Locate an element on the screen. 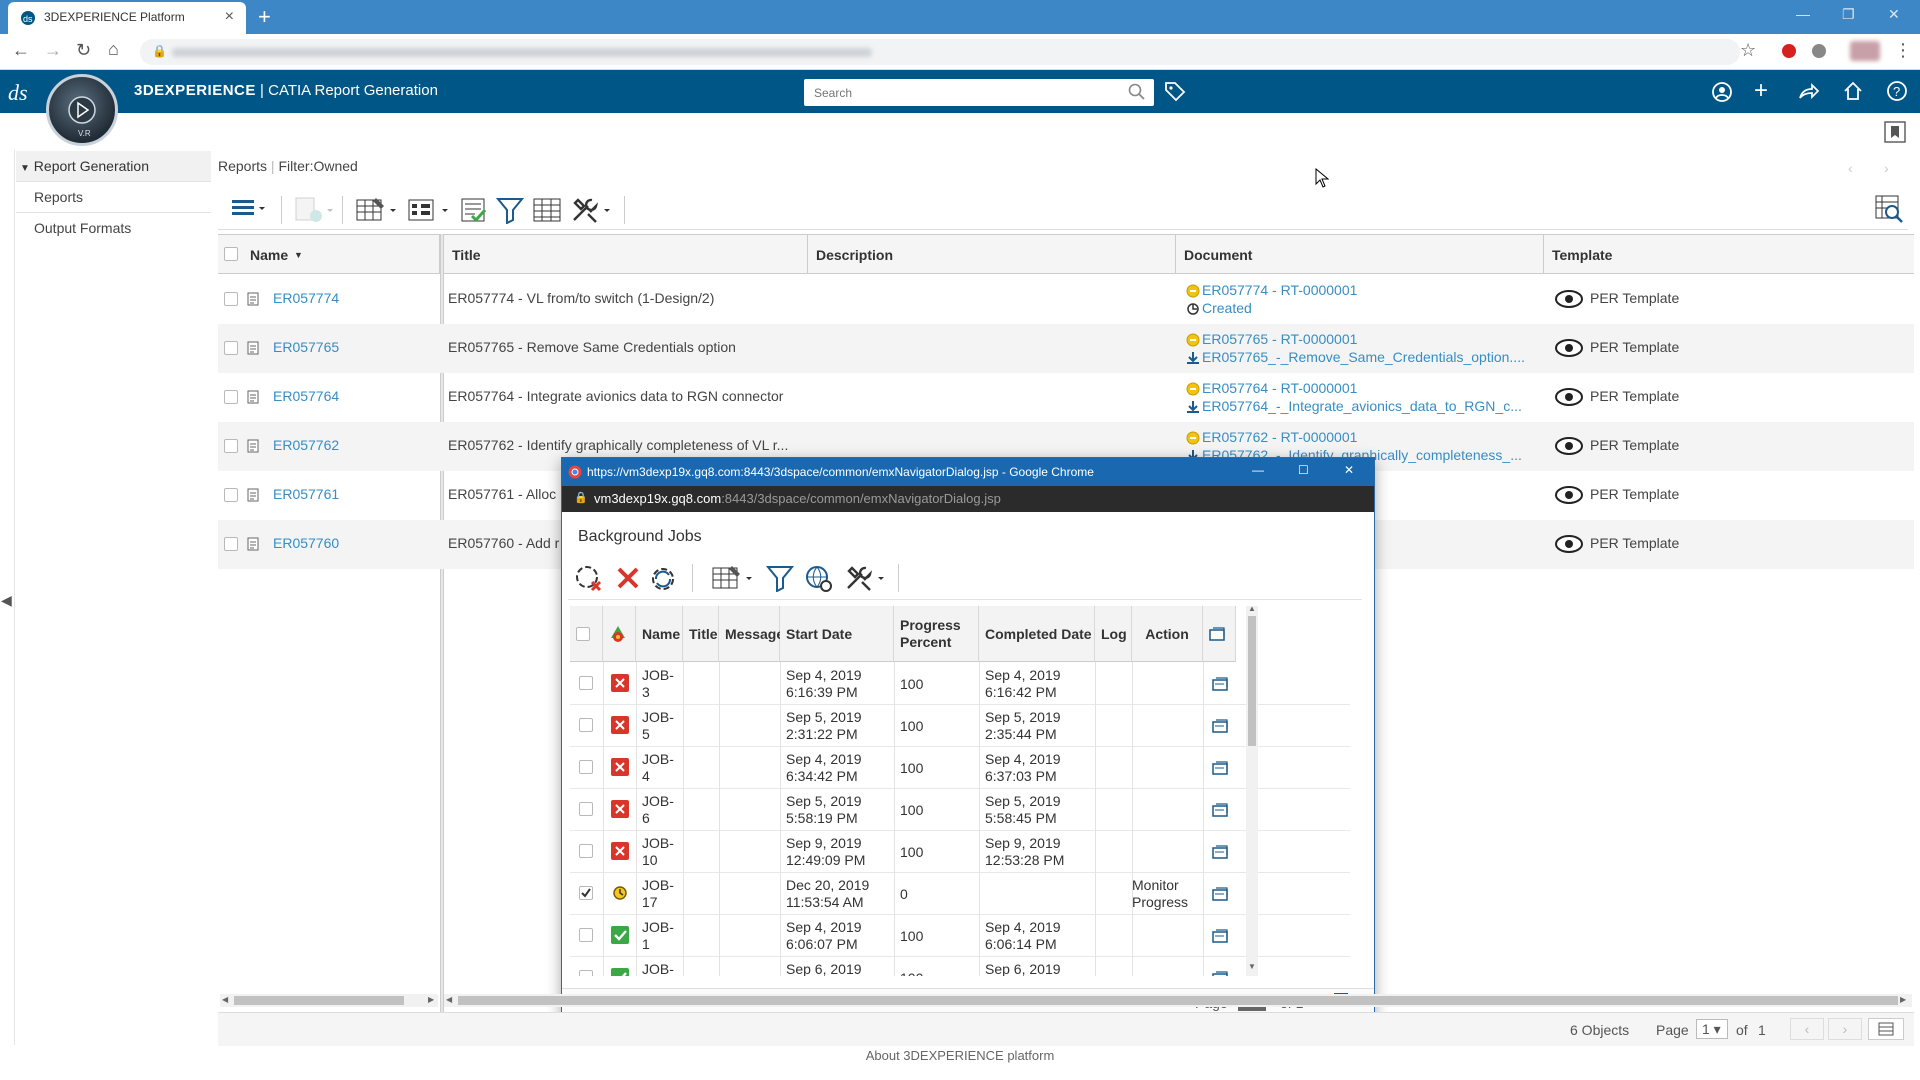 This screenshot has height=1080, width=1920. column-header-progress: Progress Percent is located at coordinates (936, 634).